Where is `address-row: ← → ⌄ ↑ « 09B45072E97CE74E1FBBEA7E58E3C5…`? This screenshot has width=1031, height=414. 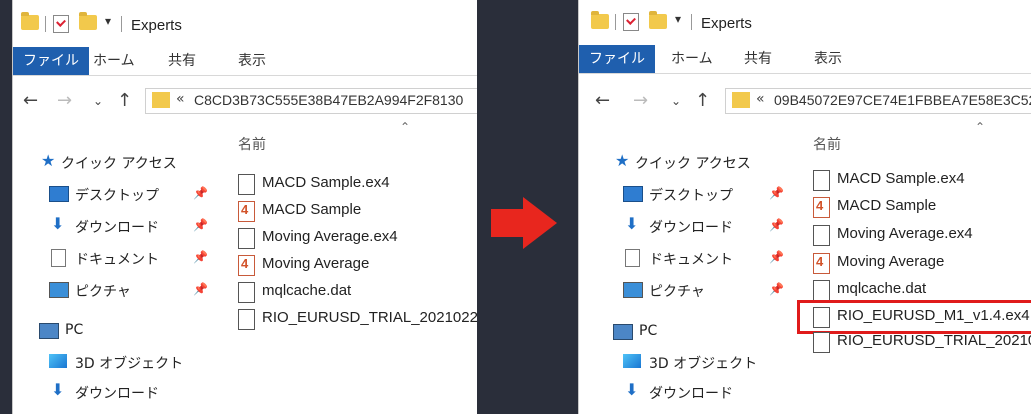 address-row: ← → ⌄ ↑ « 09B45072E97CE74E1FBBEA7E58E3C5… is located at coordinates (805, 100).